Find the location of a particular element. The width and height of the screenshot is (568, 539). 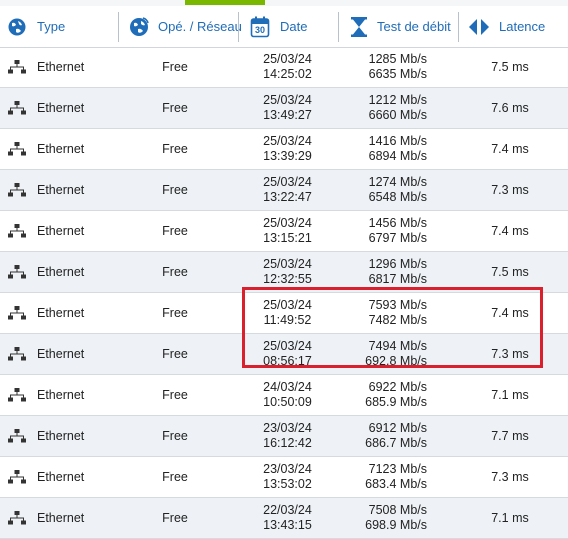

date-cell: 25/03/24 14:25:02 is located at coordinates (287, 67).